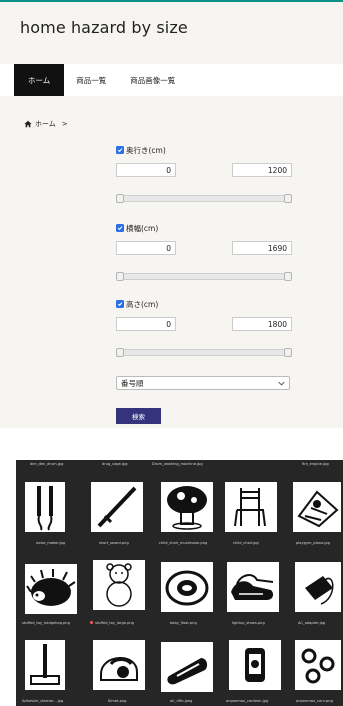  I want to click on width-checkbox, so click(120, 228).